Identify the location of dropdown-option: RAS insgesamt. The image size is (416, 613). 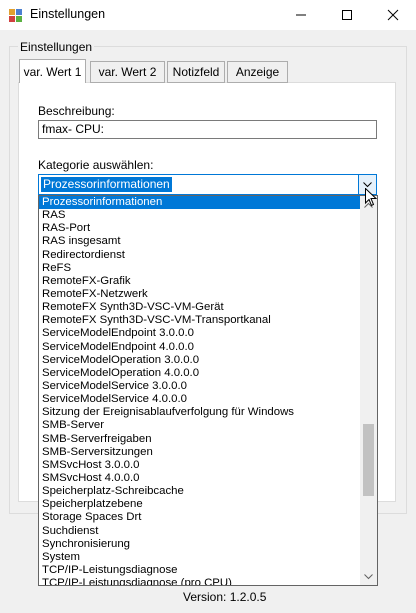
(200, 241).